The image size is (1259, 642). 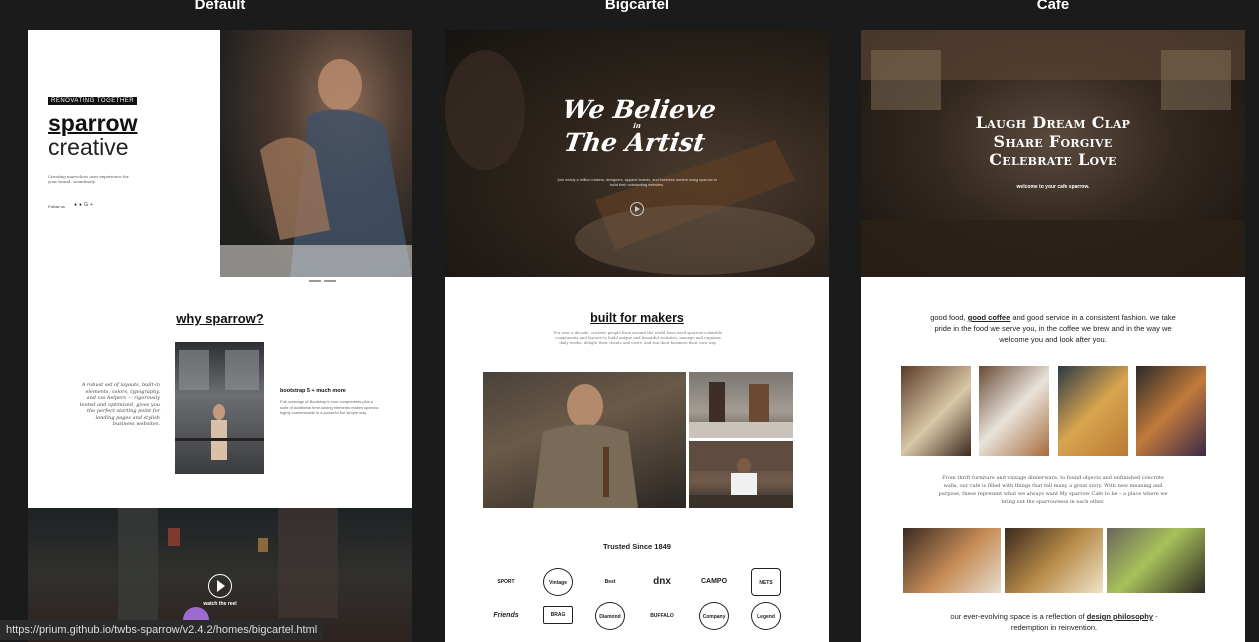 I want to click on follow-label: Follow us, so click(x=56, y=206).